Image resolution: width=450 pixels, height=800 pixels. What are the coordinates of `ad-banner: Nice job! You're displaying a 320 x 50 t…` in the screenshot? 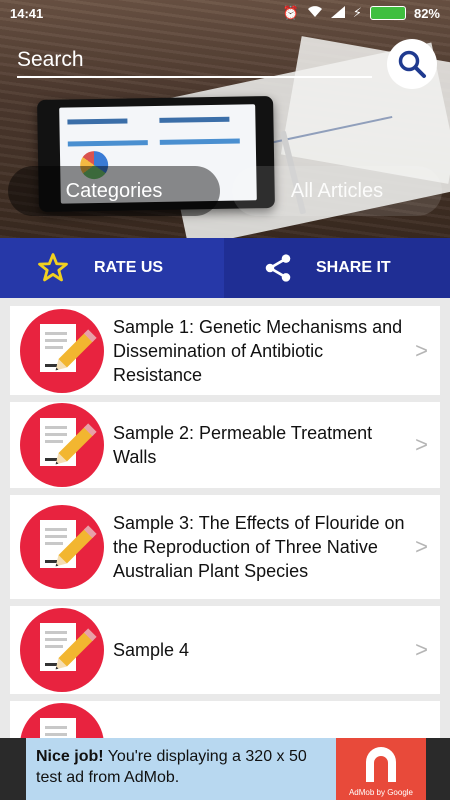 It's located at (225, 769).